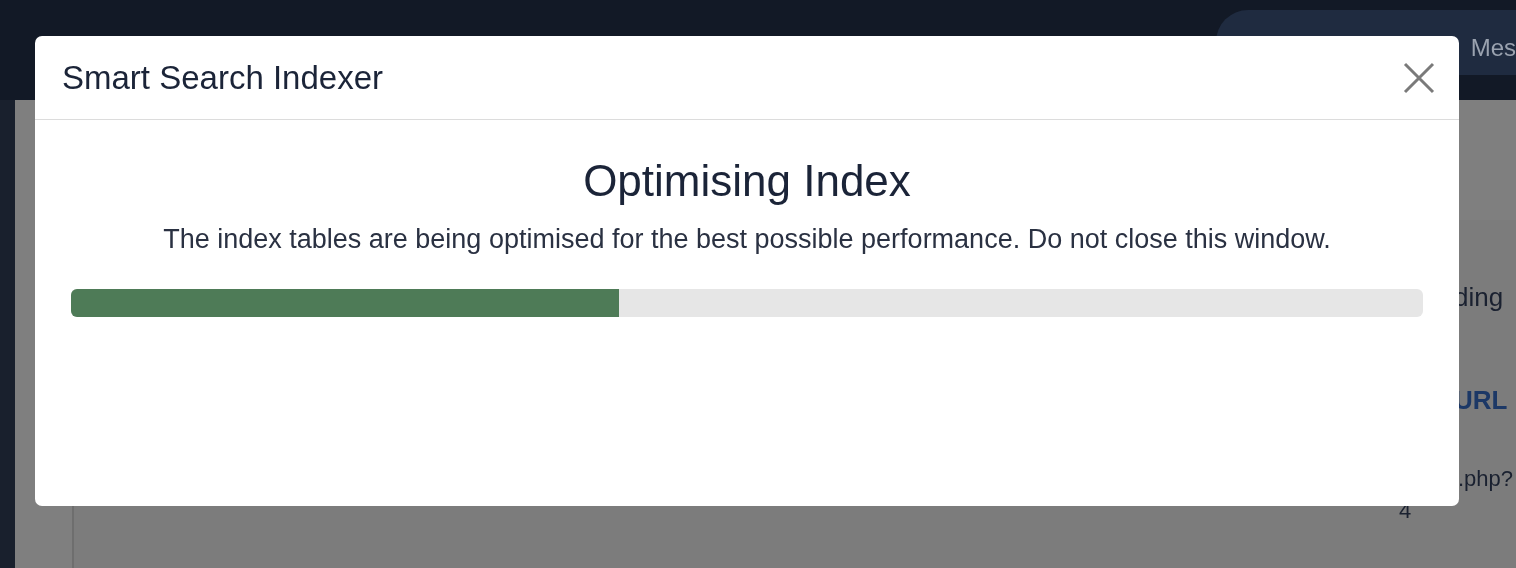 This screenshot has height=568, width=1516. What do you see at coordinates (1486, 479) in the screenshot?
I see `table-cell: .php?` at bounding box center [1486, 479].